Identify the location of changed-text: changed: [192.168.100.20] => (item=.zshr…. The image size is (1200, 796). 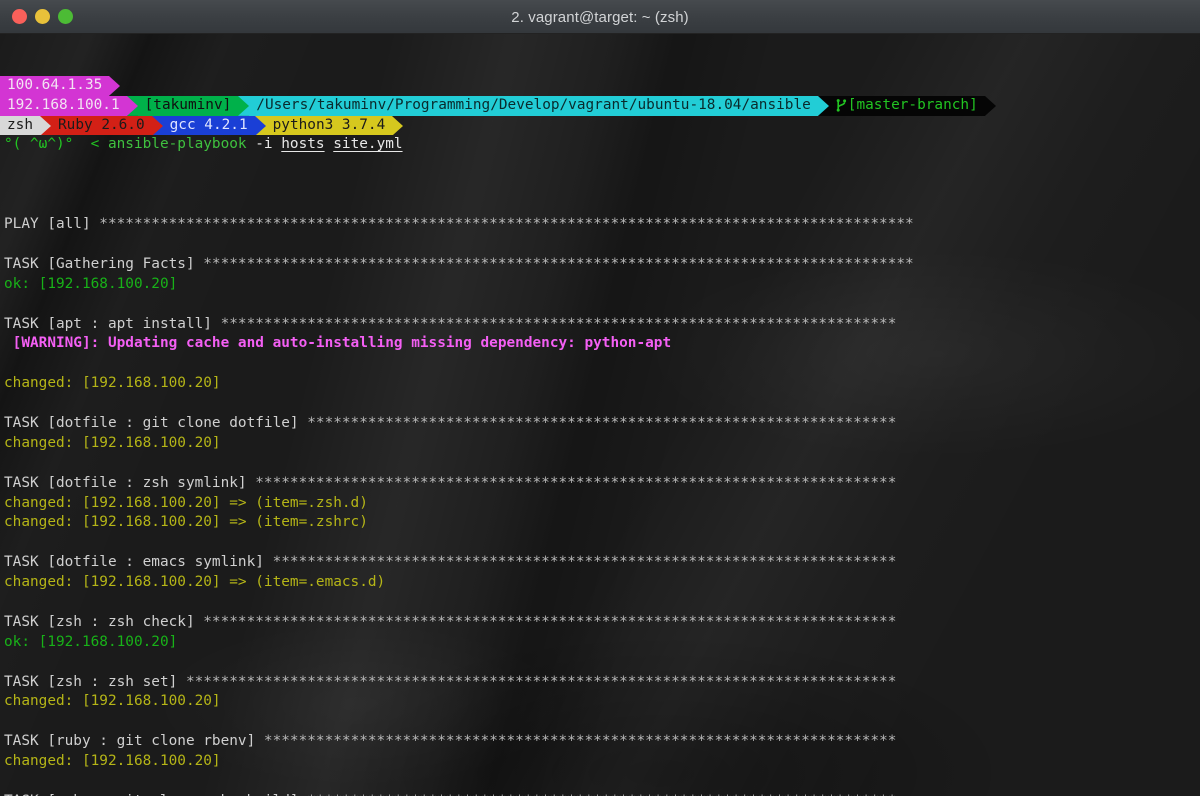
(186, 522).